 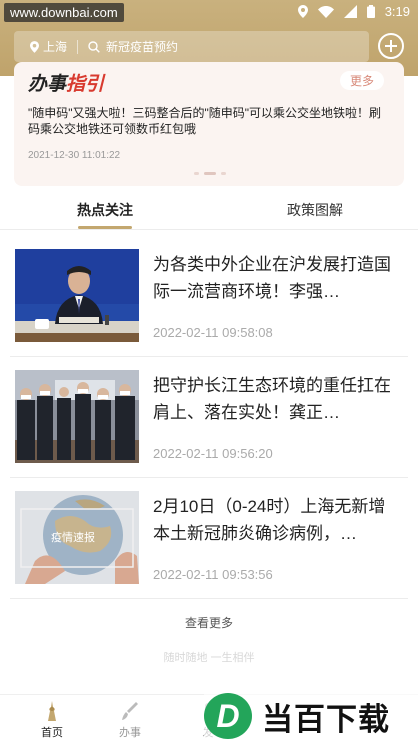 I want to click on battery-icon, so click(x=370, y=11).